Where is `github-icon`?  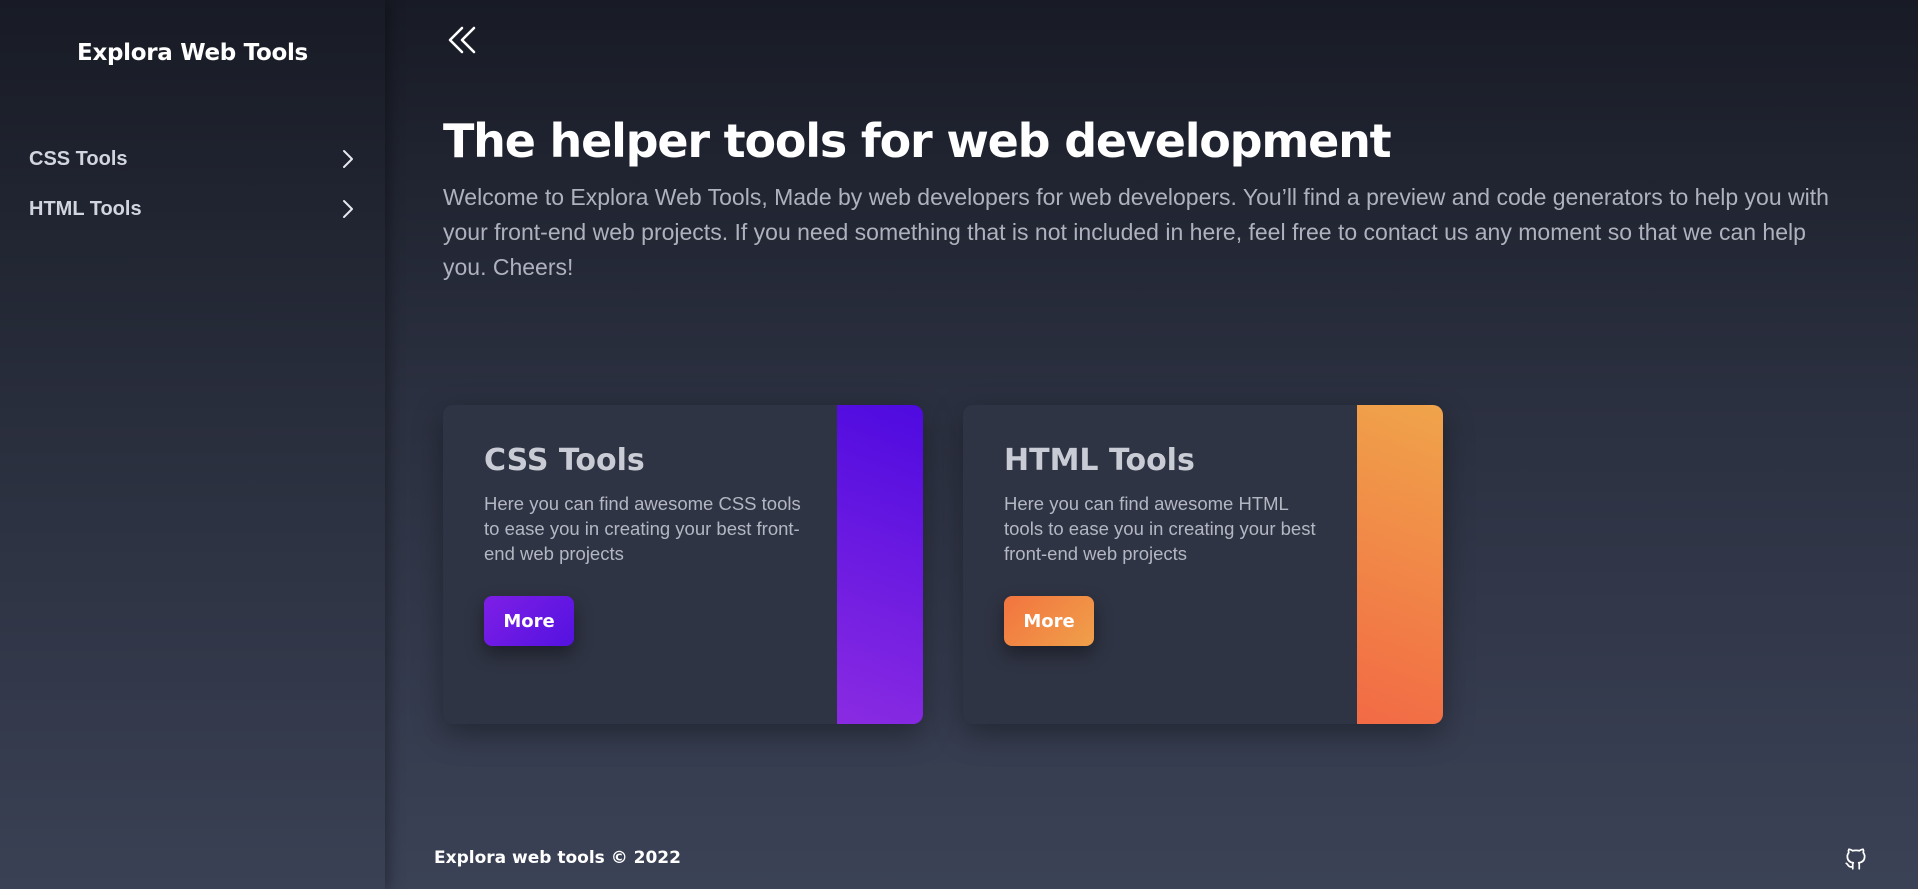
github-icon is located at coordinates (1856, 859).